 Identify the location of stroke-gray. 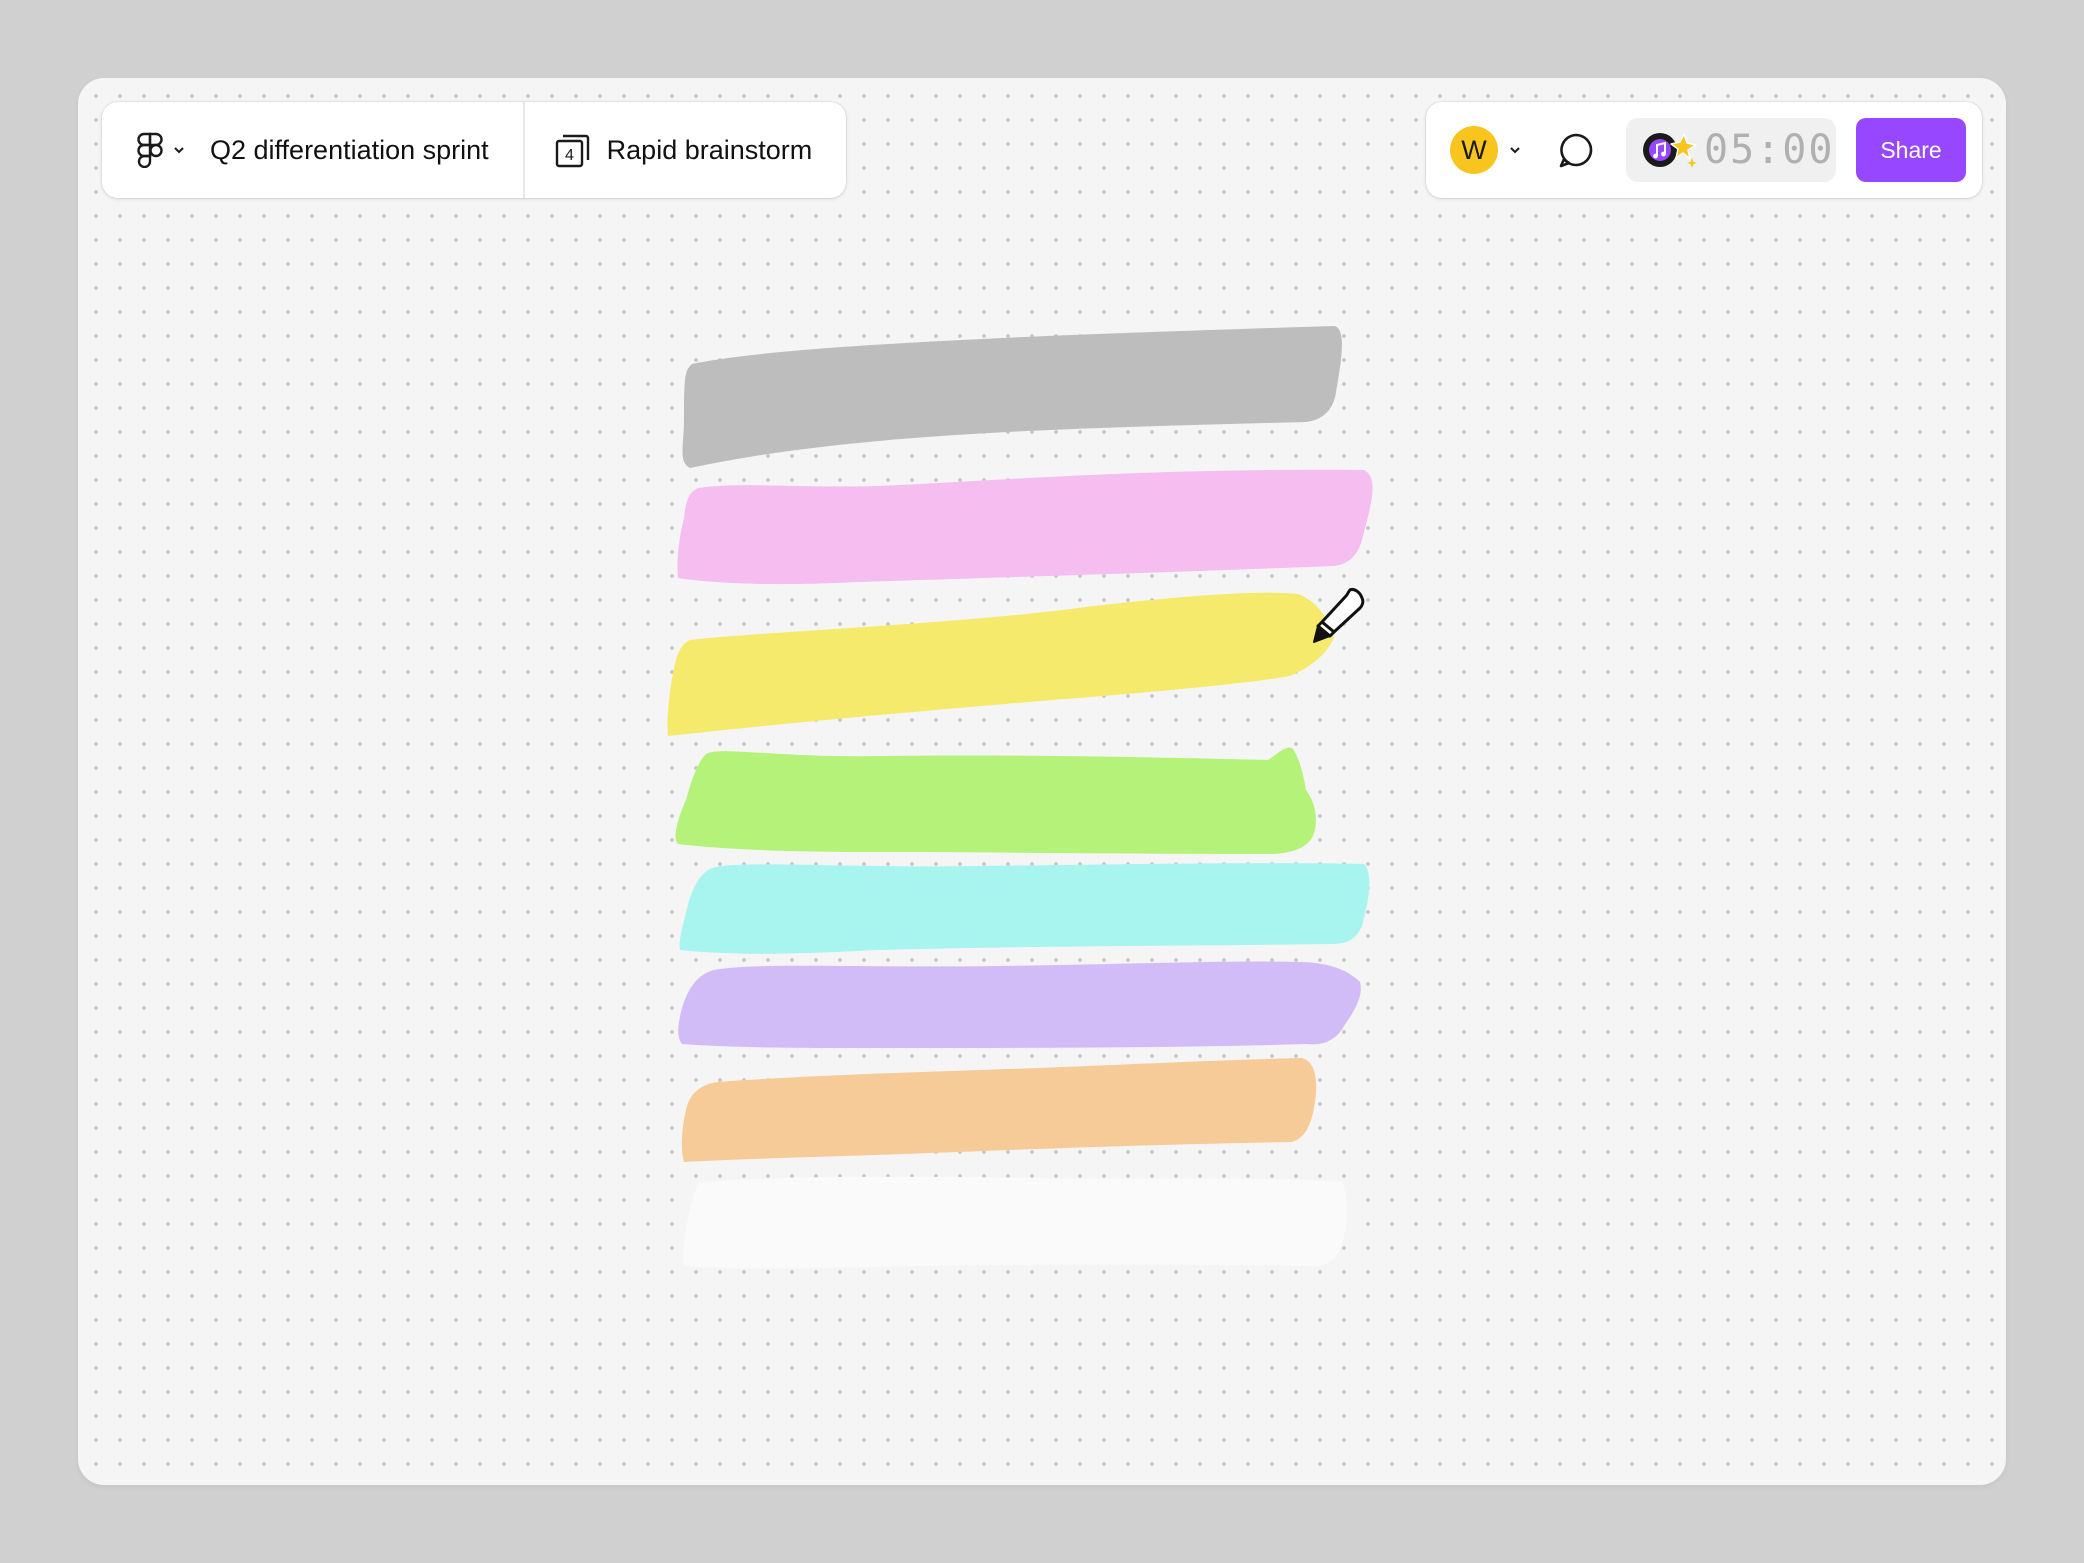
(1012, 397).